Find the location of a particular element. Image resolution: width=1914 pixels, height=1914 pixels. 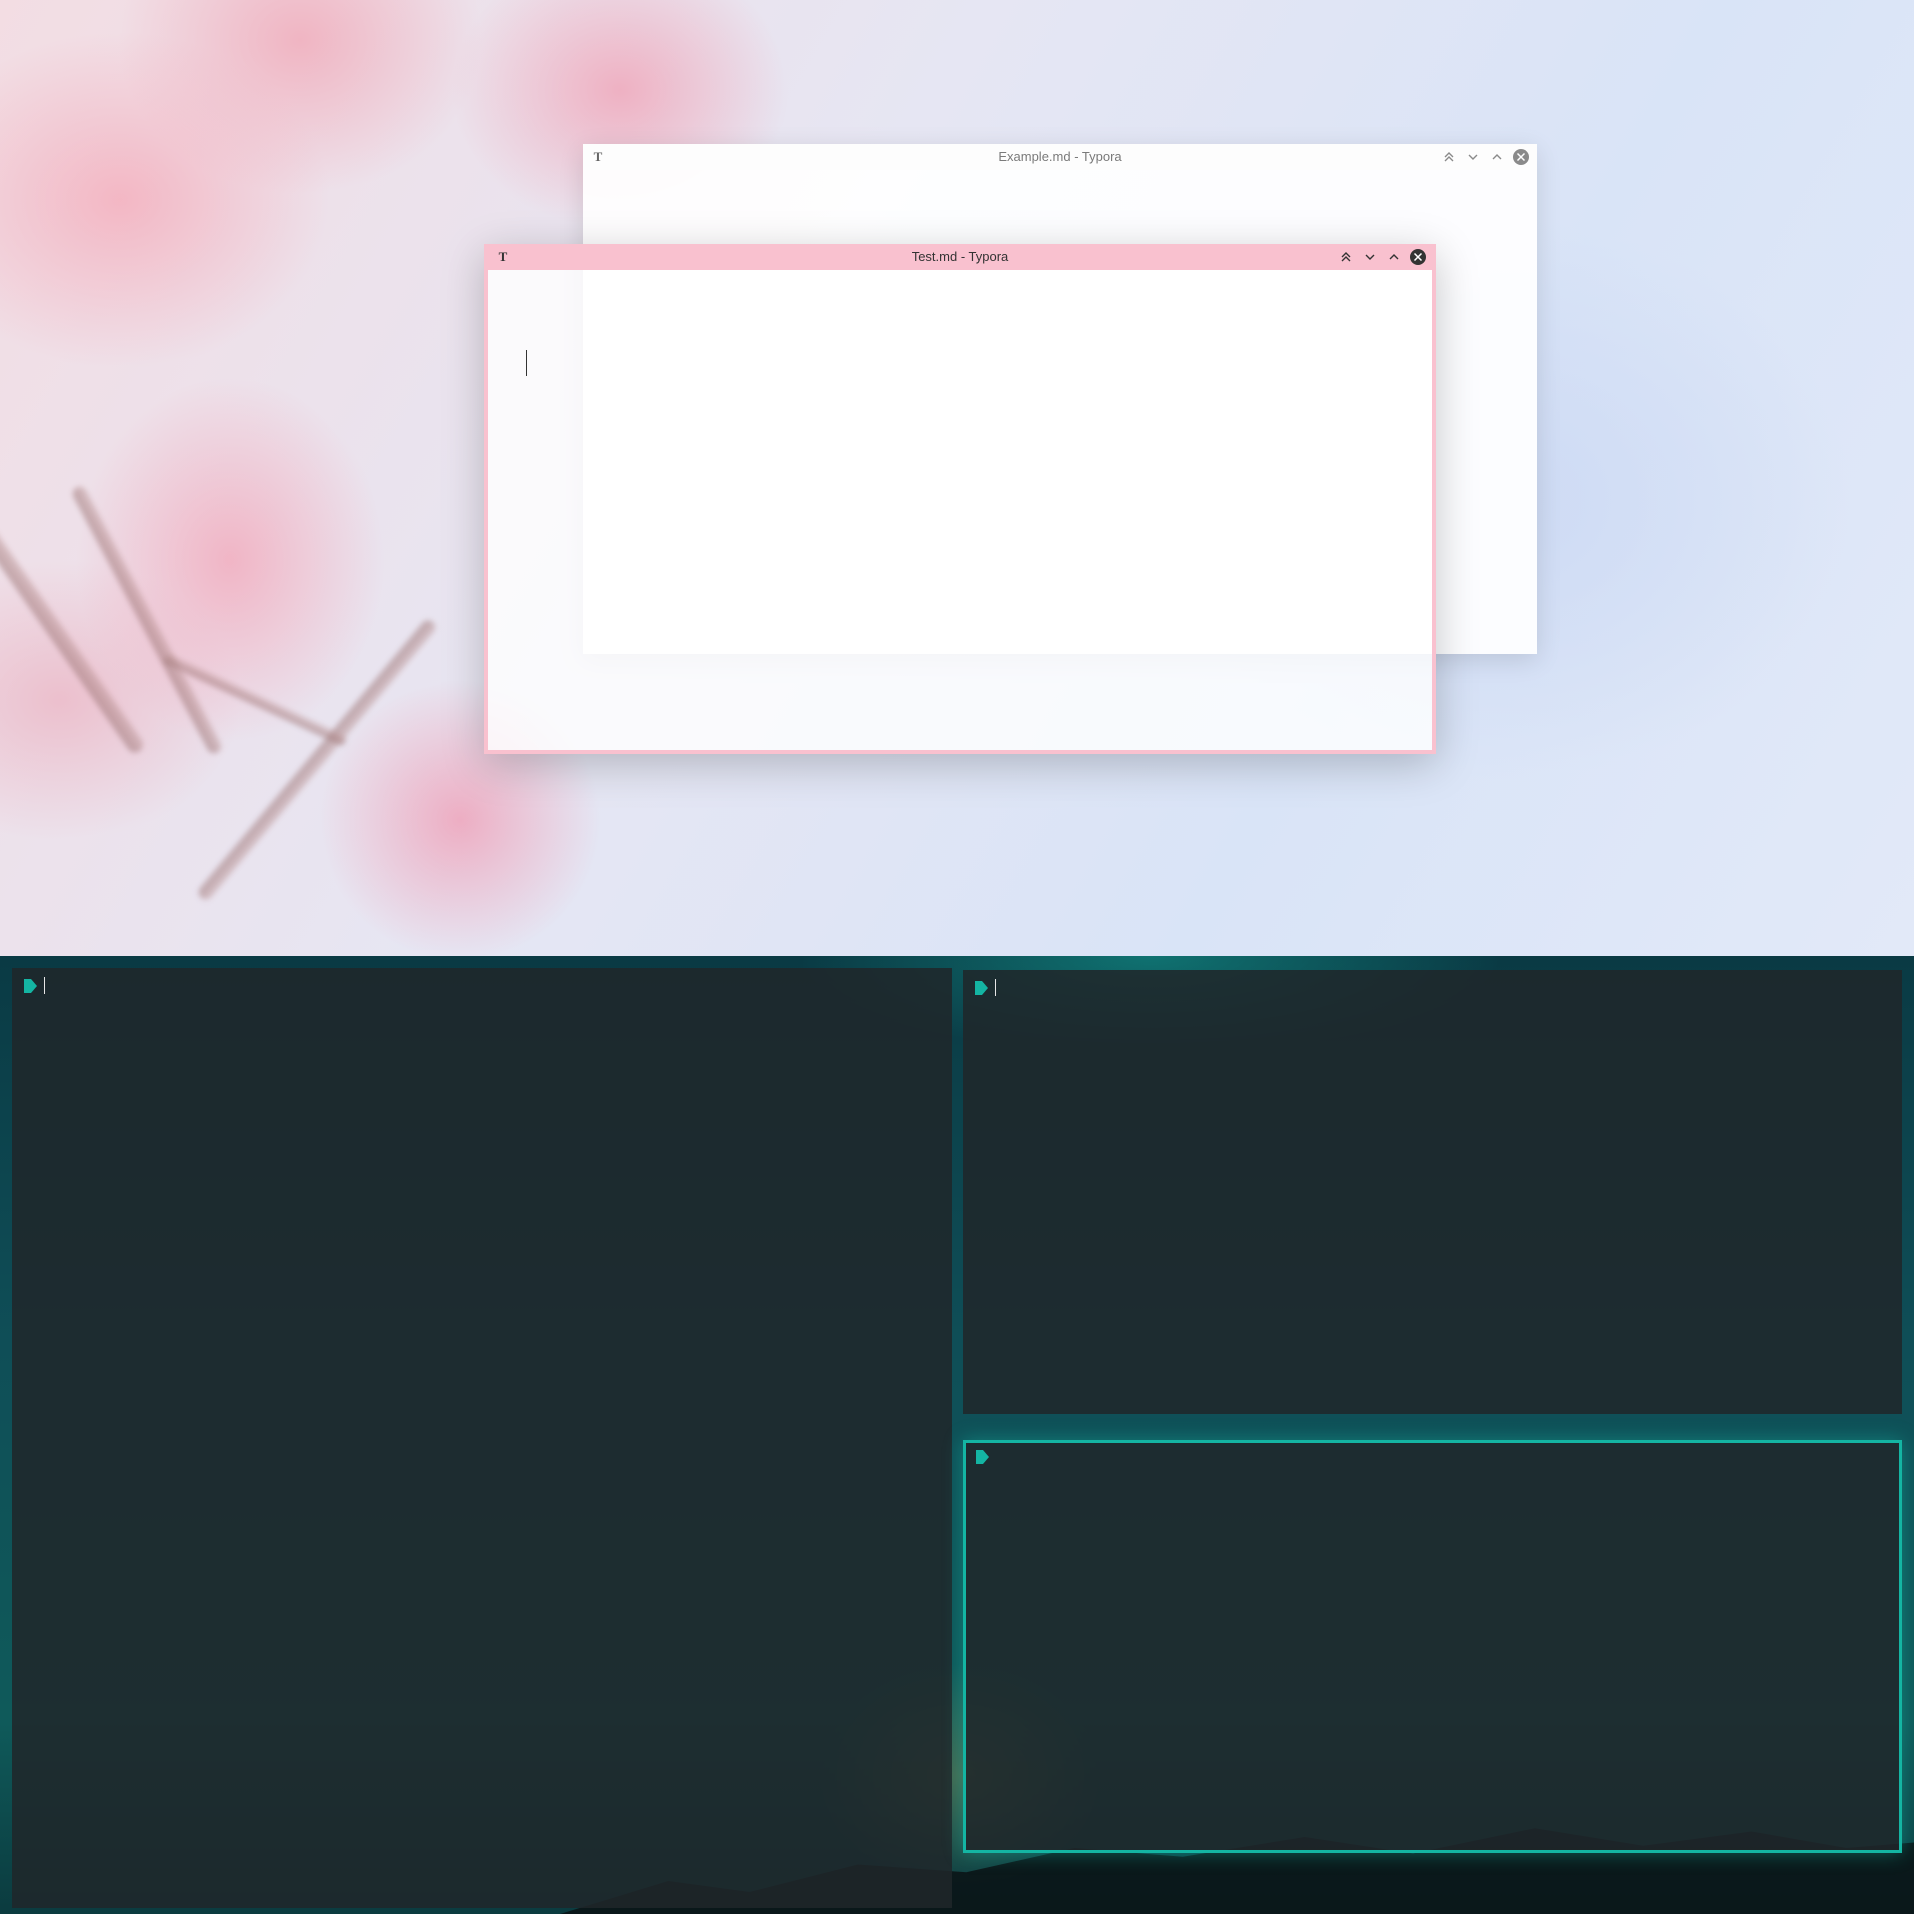

window-title: Test.md - Typora is located at coordinates (960, 256).